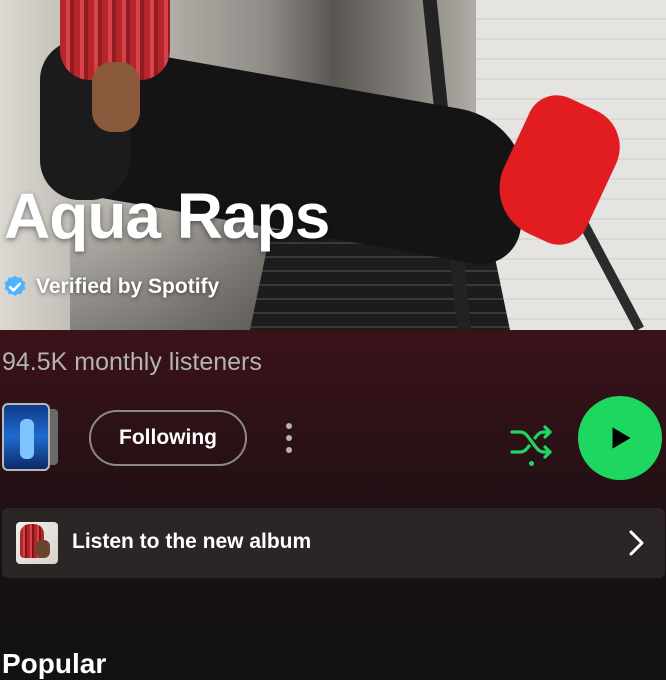 Image resolution: width=666 pixels, height=680 pixels. Describe the element at coordinates (15, 285) in the screenshot. I see `verified-badge-icon` at that location.